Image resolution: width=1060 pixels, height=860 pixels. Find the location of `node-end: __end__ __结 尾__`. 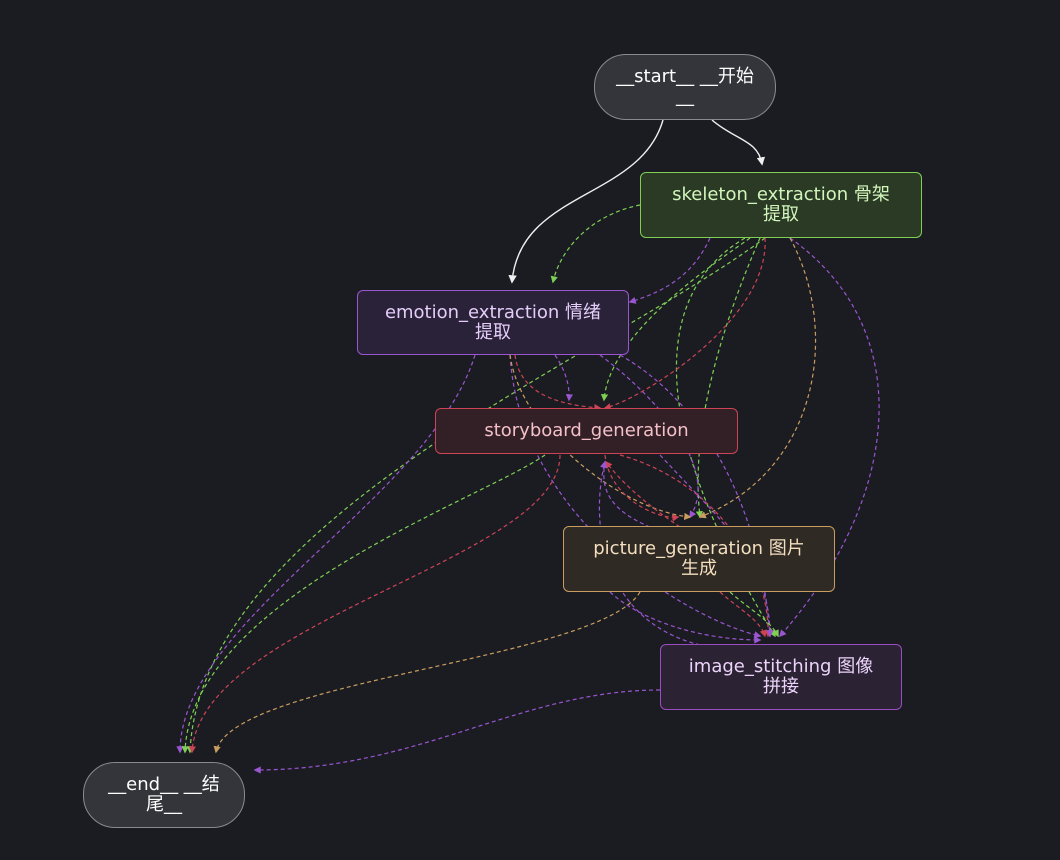

node-end: __end__ __结 尾__ is located at coordinates (164, 795).